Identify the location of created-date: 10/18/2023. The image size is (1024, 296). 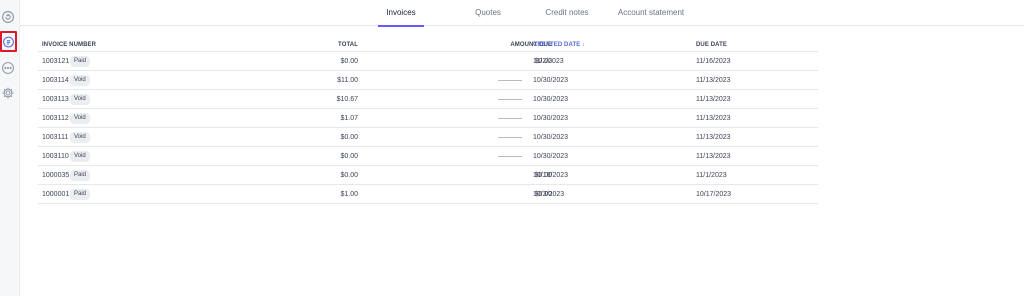
(551, 175).